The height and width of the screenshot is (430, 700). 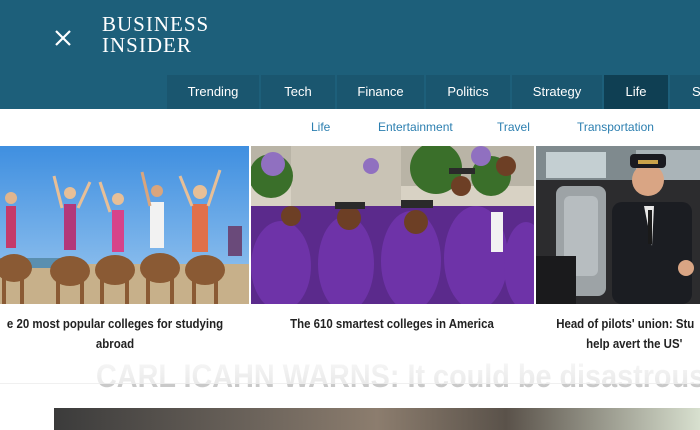 I want to click on logo-line-1: BUSINESS, so click(x=156, y=24).